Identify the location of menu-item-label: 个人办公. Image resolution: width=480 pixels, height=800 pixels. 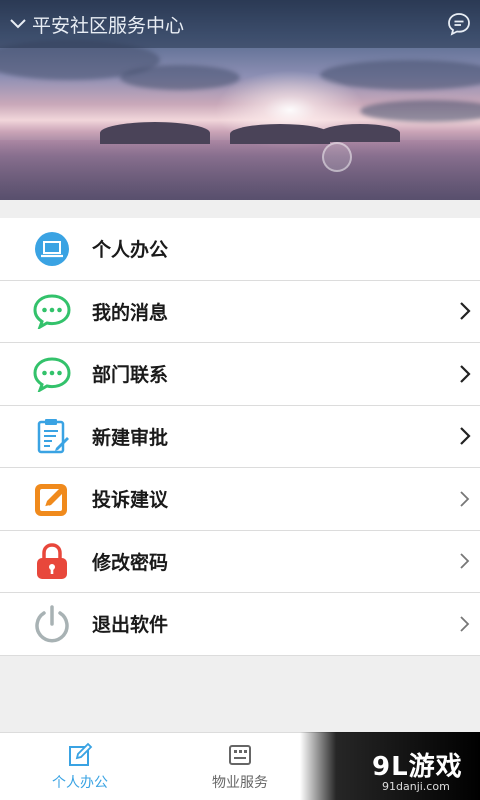
(130, 250).